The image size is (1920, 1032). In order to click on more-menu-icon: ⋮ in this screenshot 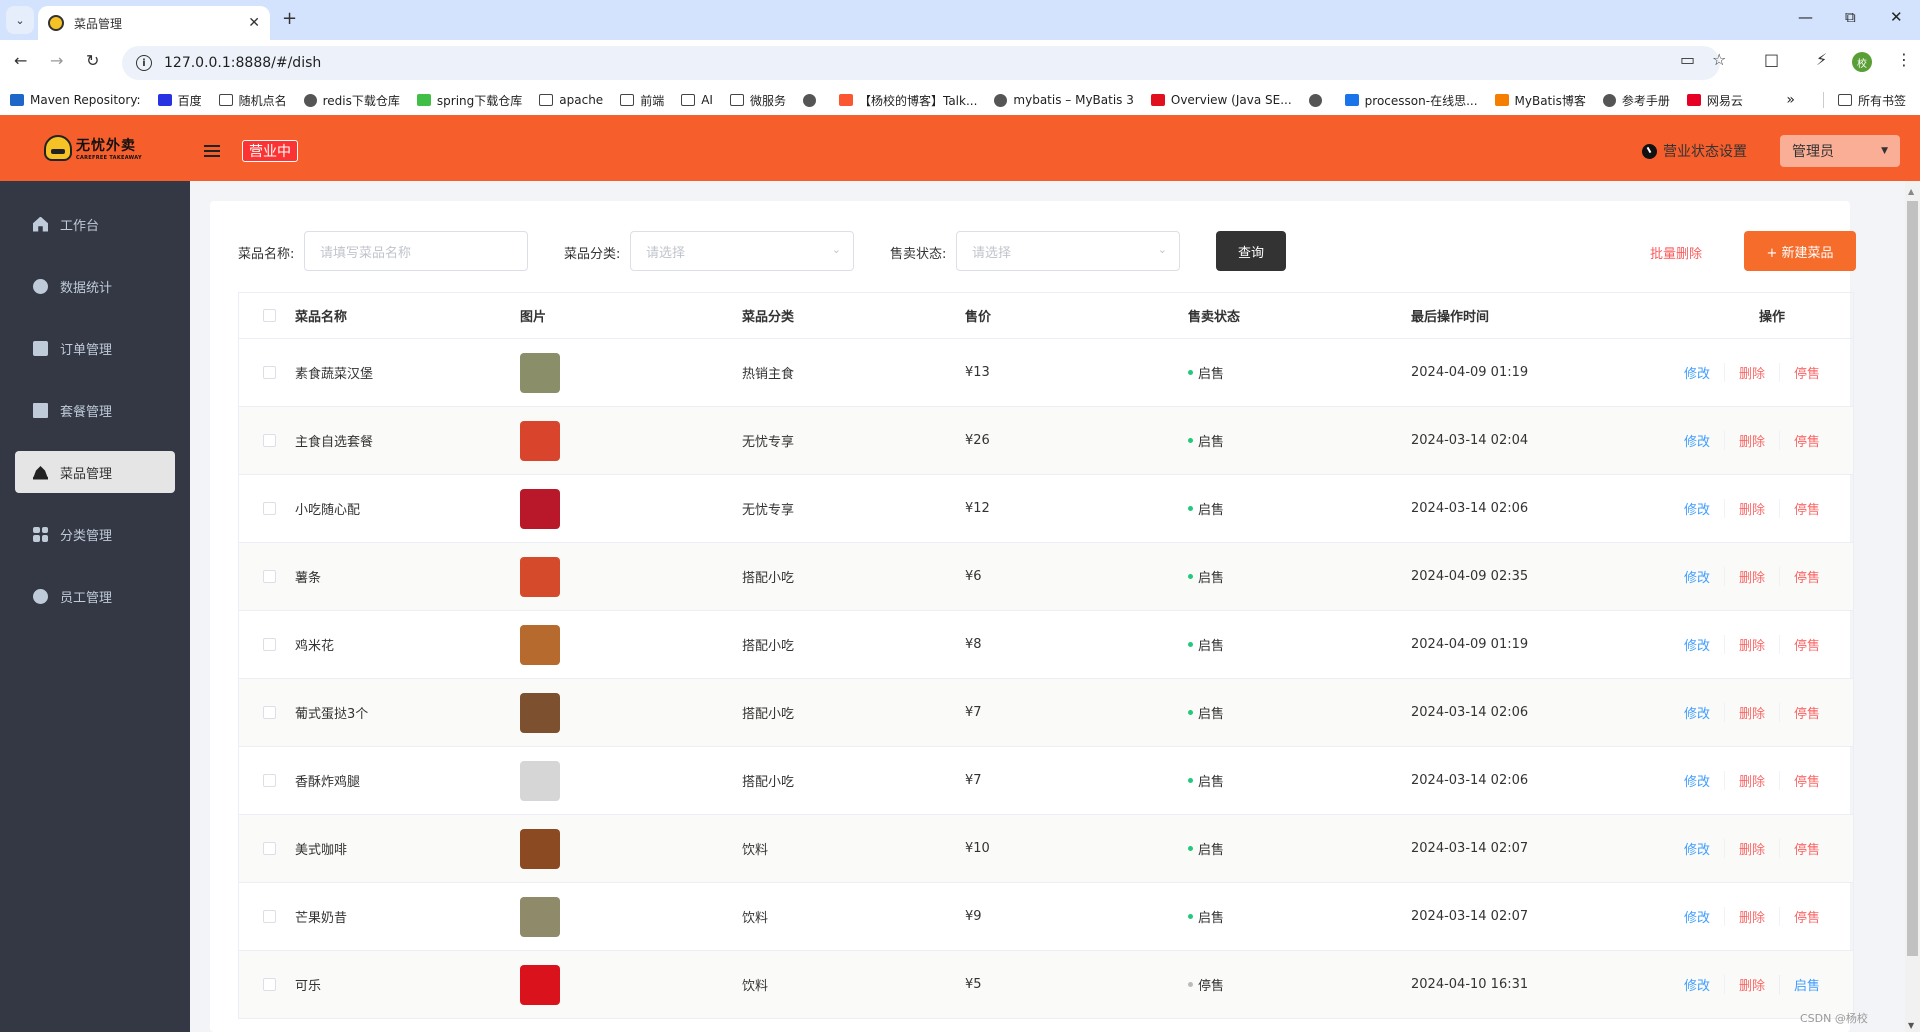, I will do `click(1904, 59)`.